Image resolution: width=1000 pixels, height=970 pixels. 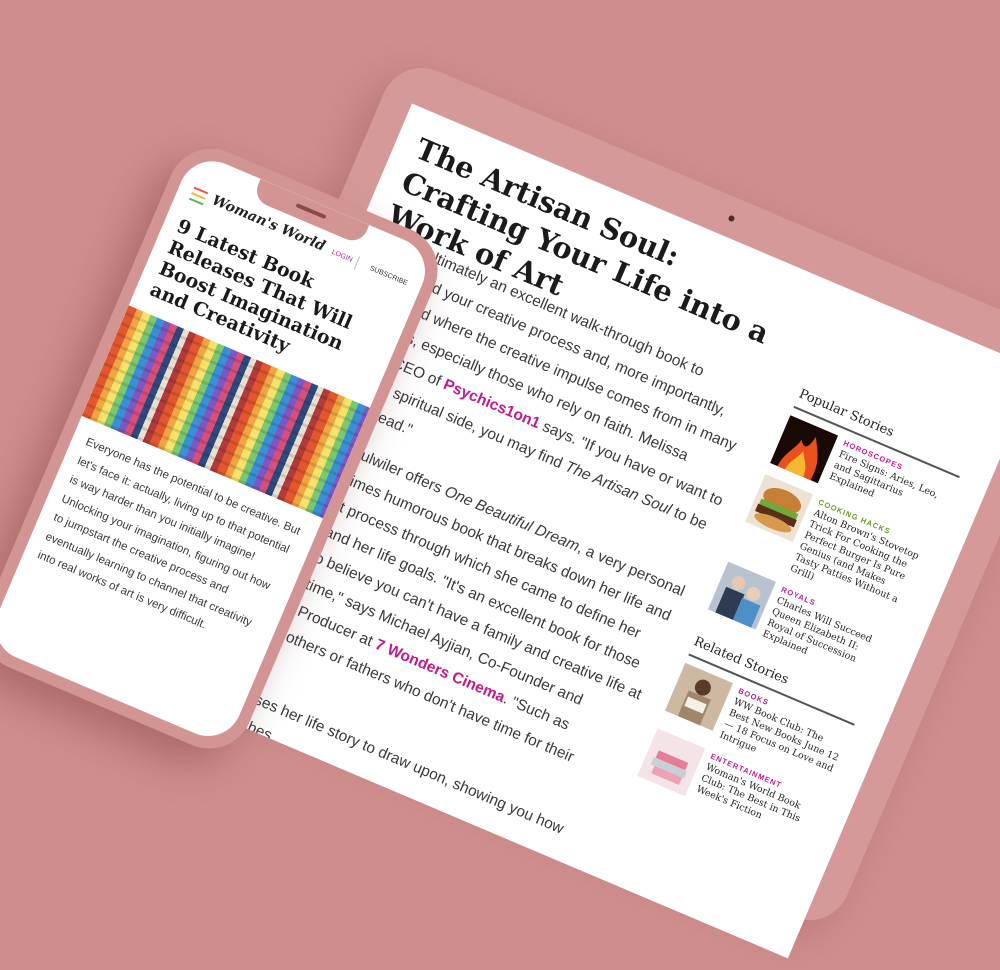 I want to click on menu-bar, so click(x=196, y=201).